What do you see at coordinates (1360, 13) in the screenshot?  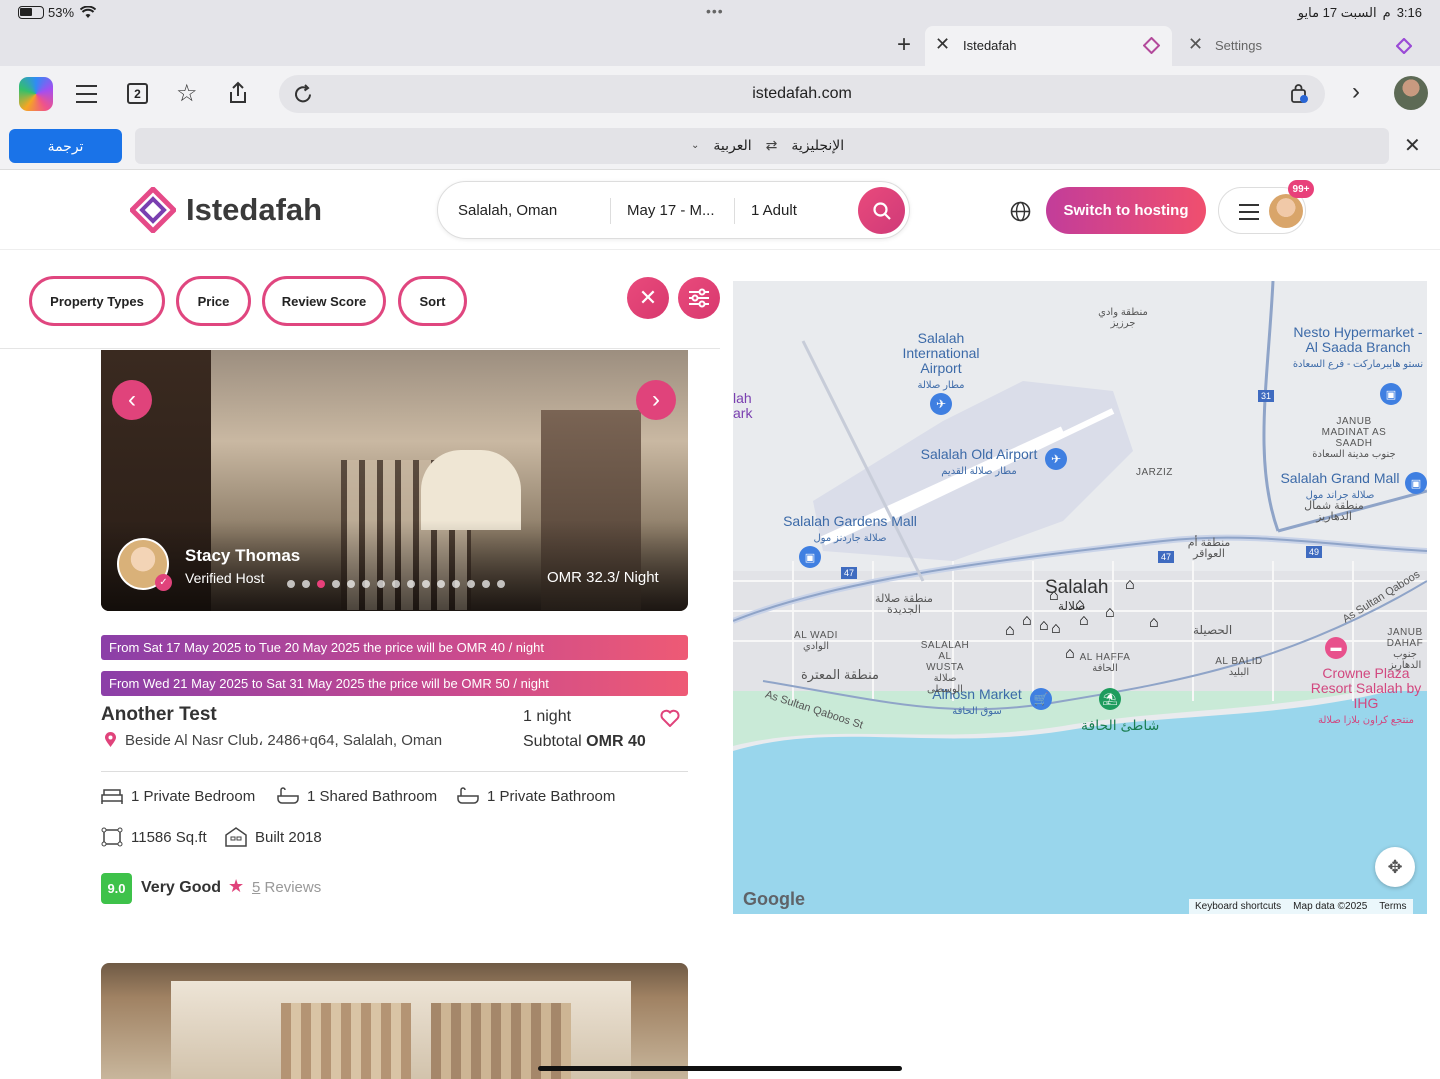 I see `clock: السبت 17 مايو م 3:16` at bounding box center [1360, 13].